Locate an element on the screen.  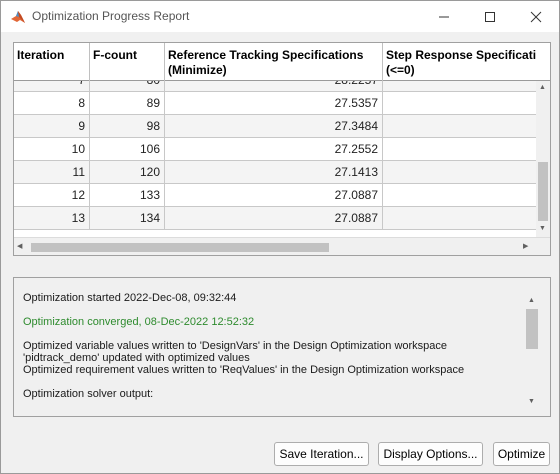
horizontal-scroll-thumb is located at coordinates (180, 247).